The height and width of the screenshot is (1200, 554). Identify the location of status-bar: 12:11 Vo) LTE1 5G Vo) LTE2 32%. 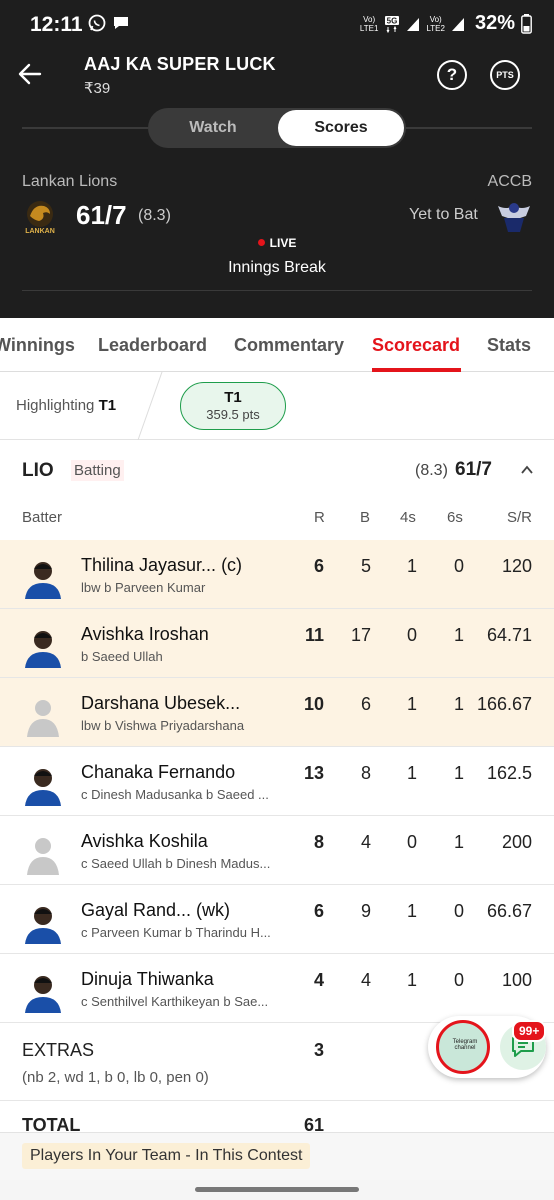
(277, 25).